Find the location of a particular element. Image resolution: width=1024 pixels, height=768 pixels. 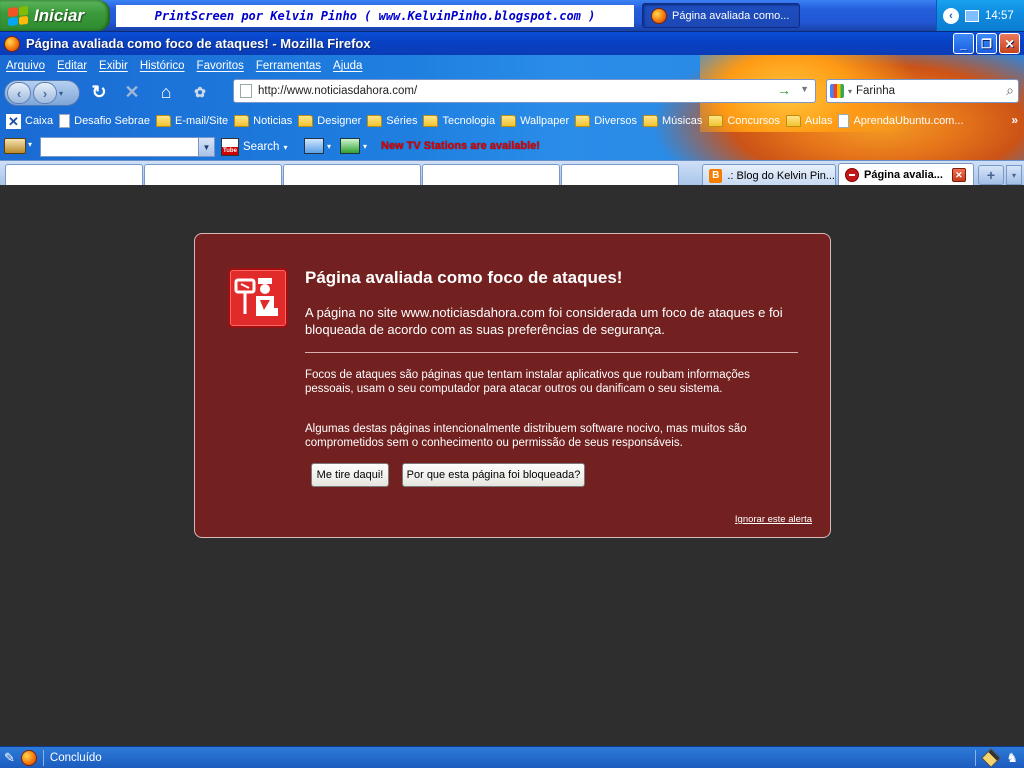

tv-button: ▾ is located at coordinates (317, 146).